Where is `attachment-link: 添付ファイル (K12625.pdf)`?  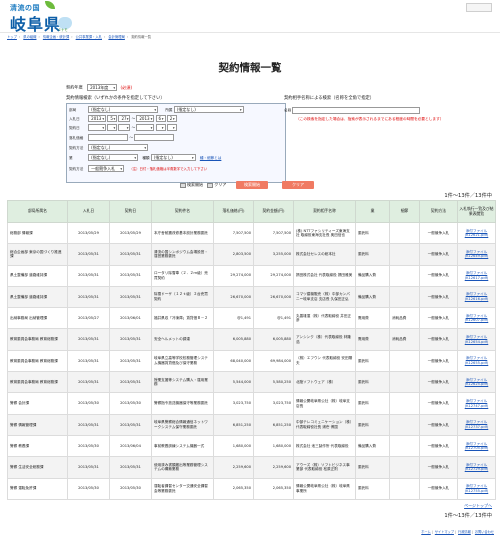 attachment-link: 添付ファイル (K12625.pdf) is located at coordinates (477, 382).